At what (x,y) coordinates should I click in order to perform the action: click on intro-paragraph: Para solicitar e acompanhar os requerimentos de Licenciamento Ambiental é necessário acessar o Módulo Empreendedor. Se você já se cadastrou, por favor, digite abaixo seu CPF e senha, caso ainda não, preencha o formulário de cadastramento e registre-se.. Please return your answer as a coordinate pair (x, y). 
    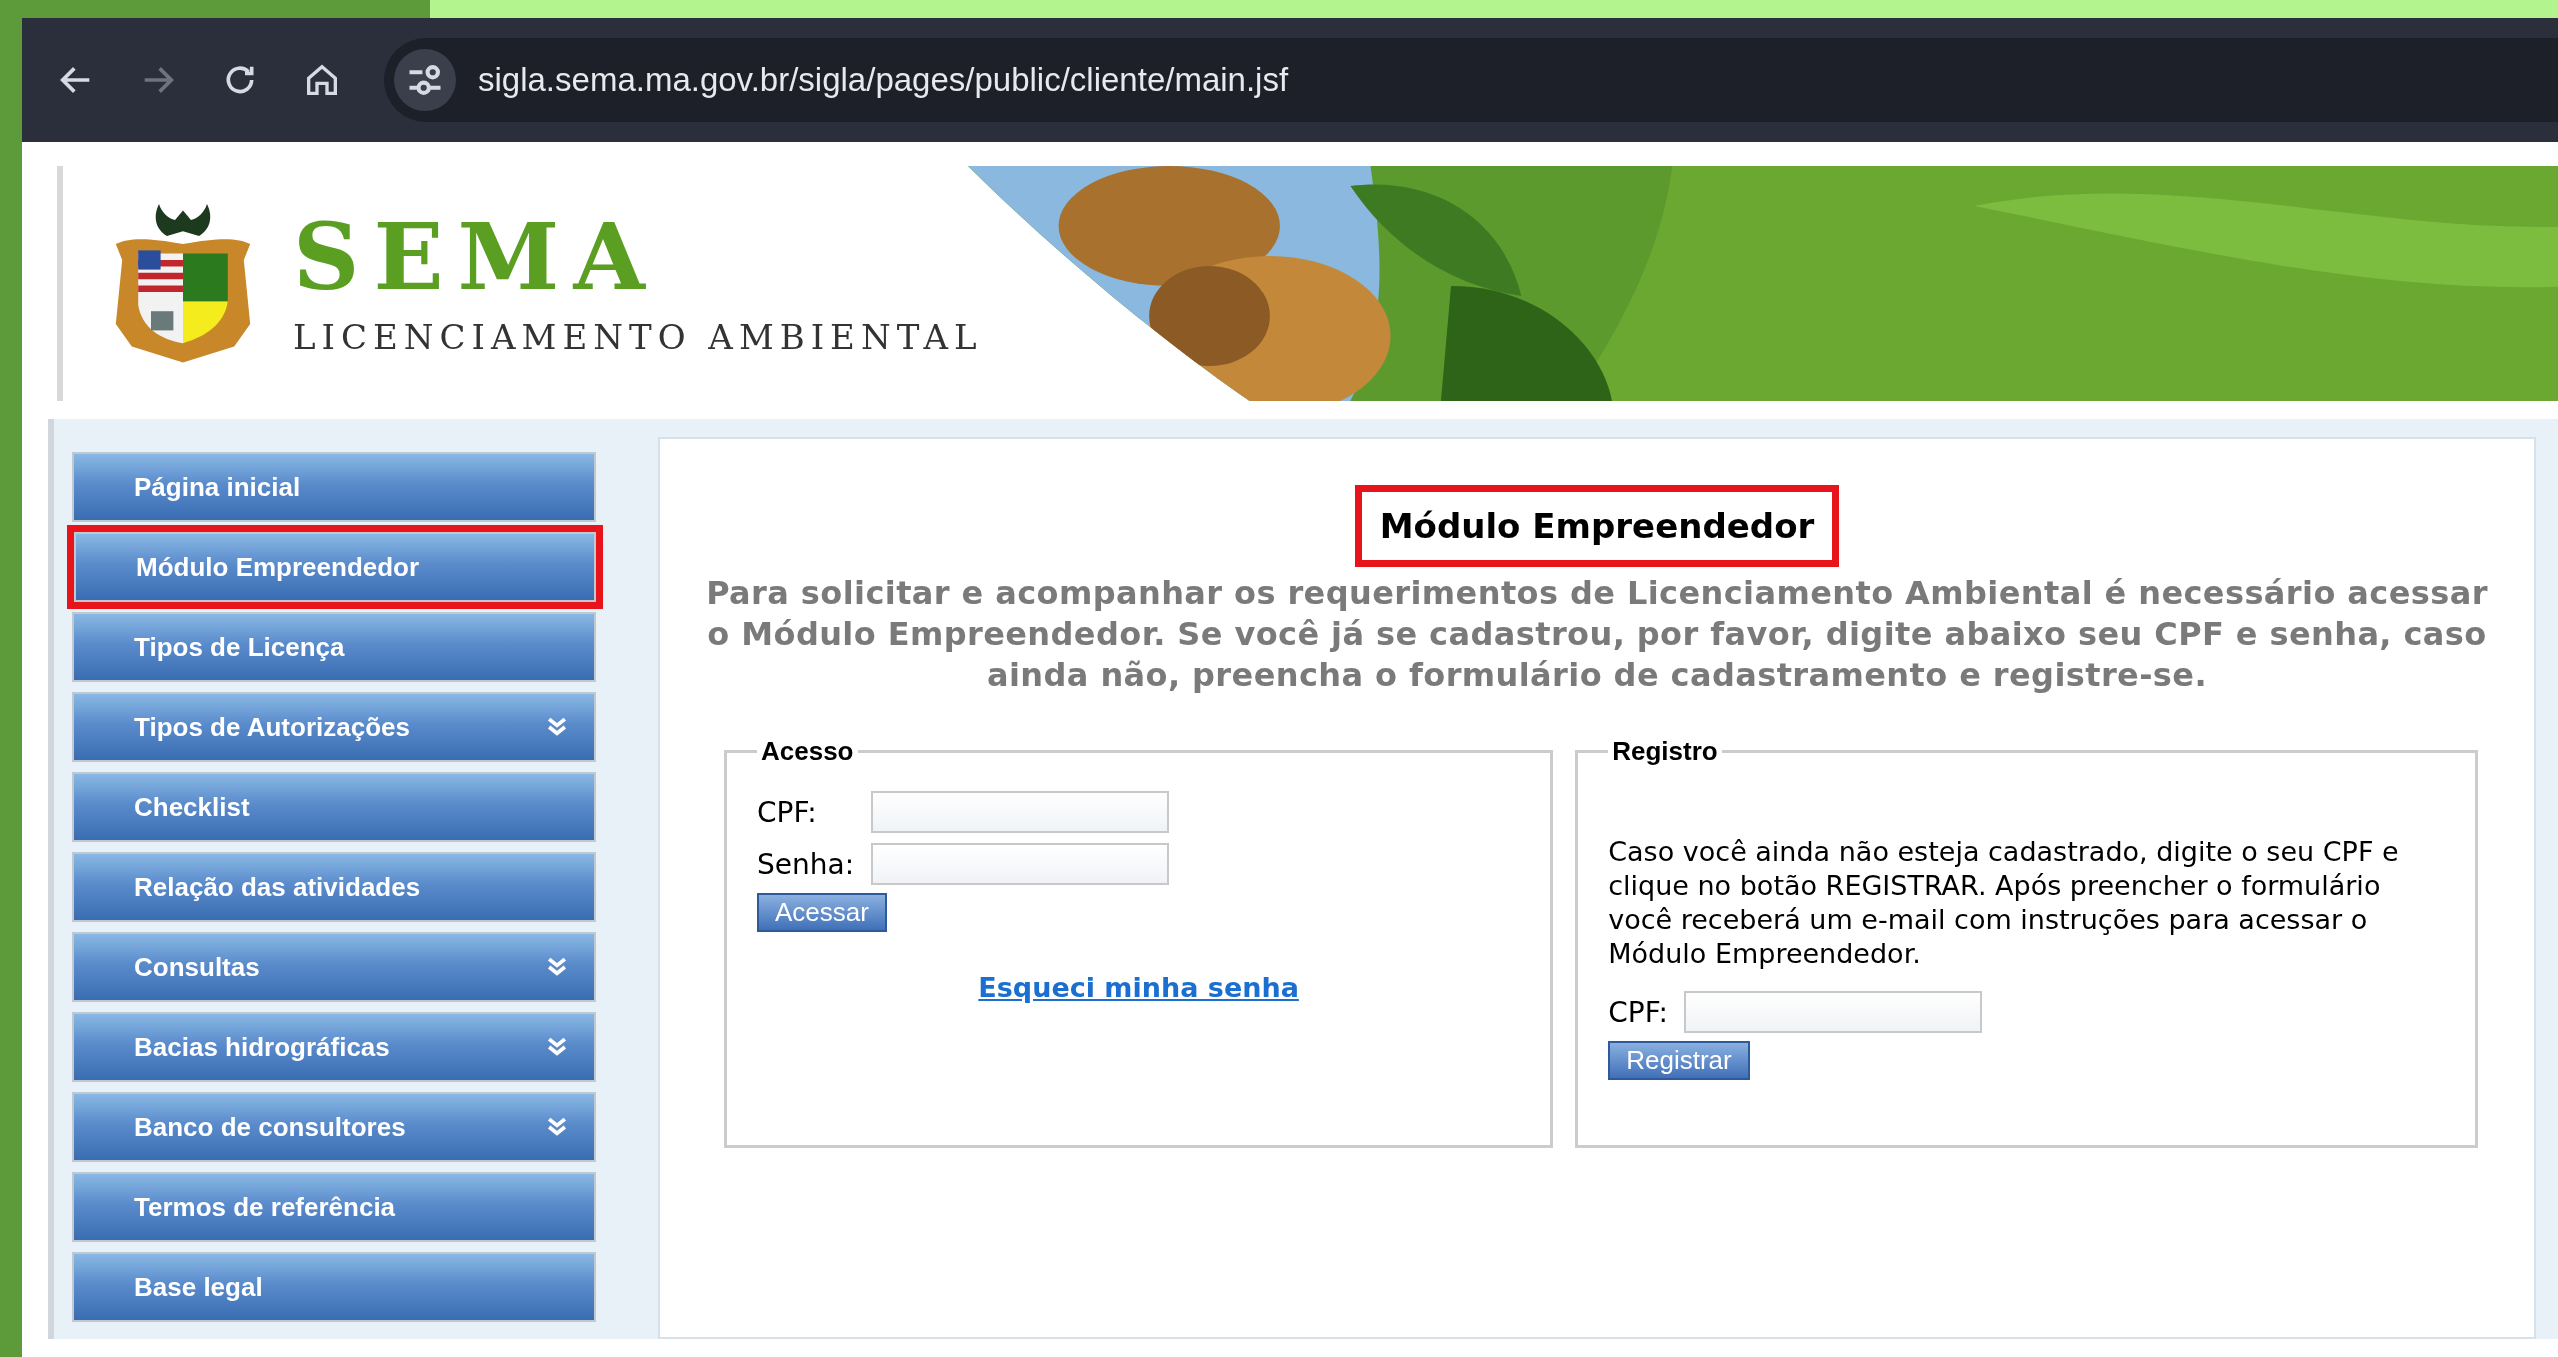
    Looking at the image, I should click on (1597, 634).